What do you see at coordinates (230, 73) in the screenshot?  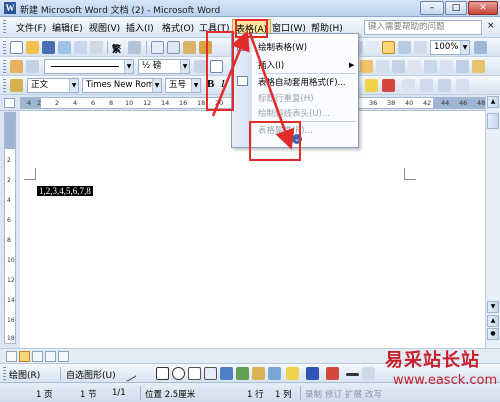 I see `annotation-arrow-up` at bounding box center [230, 73].